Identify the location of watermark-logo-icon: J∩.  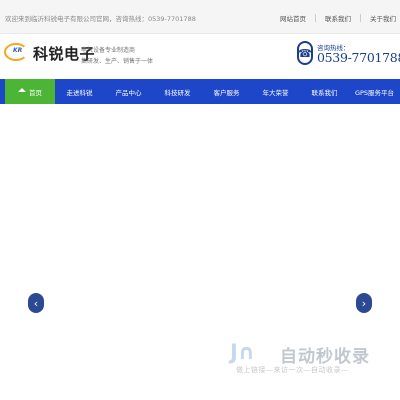
(242, 352).